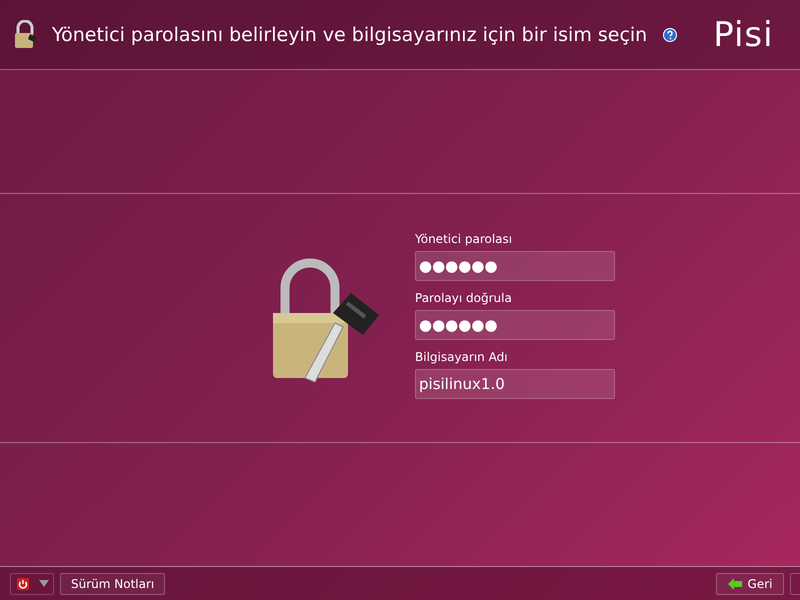 The image size is (800, 600). Describe the element at coordinates (462, 357) in the screenshot. I see `field-label: Bilgisayarın Adı` at that location.